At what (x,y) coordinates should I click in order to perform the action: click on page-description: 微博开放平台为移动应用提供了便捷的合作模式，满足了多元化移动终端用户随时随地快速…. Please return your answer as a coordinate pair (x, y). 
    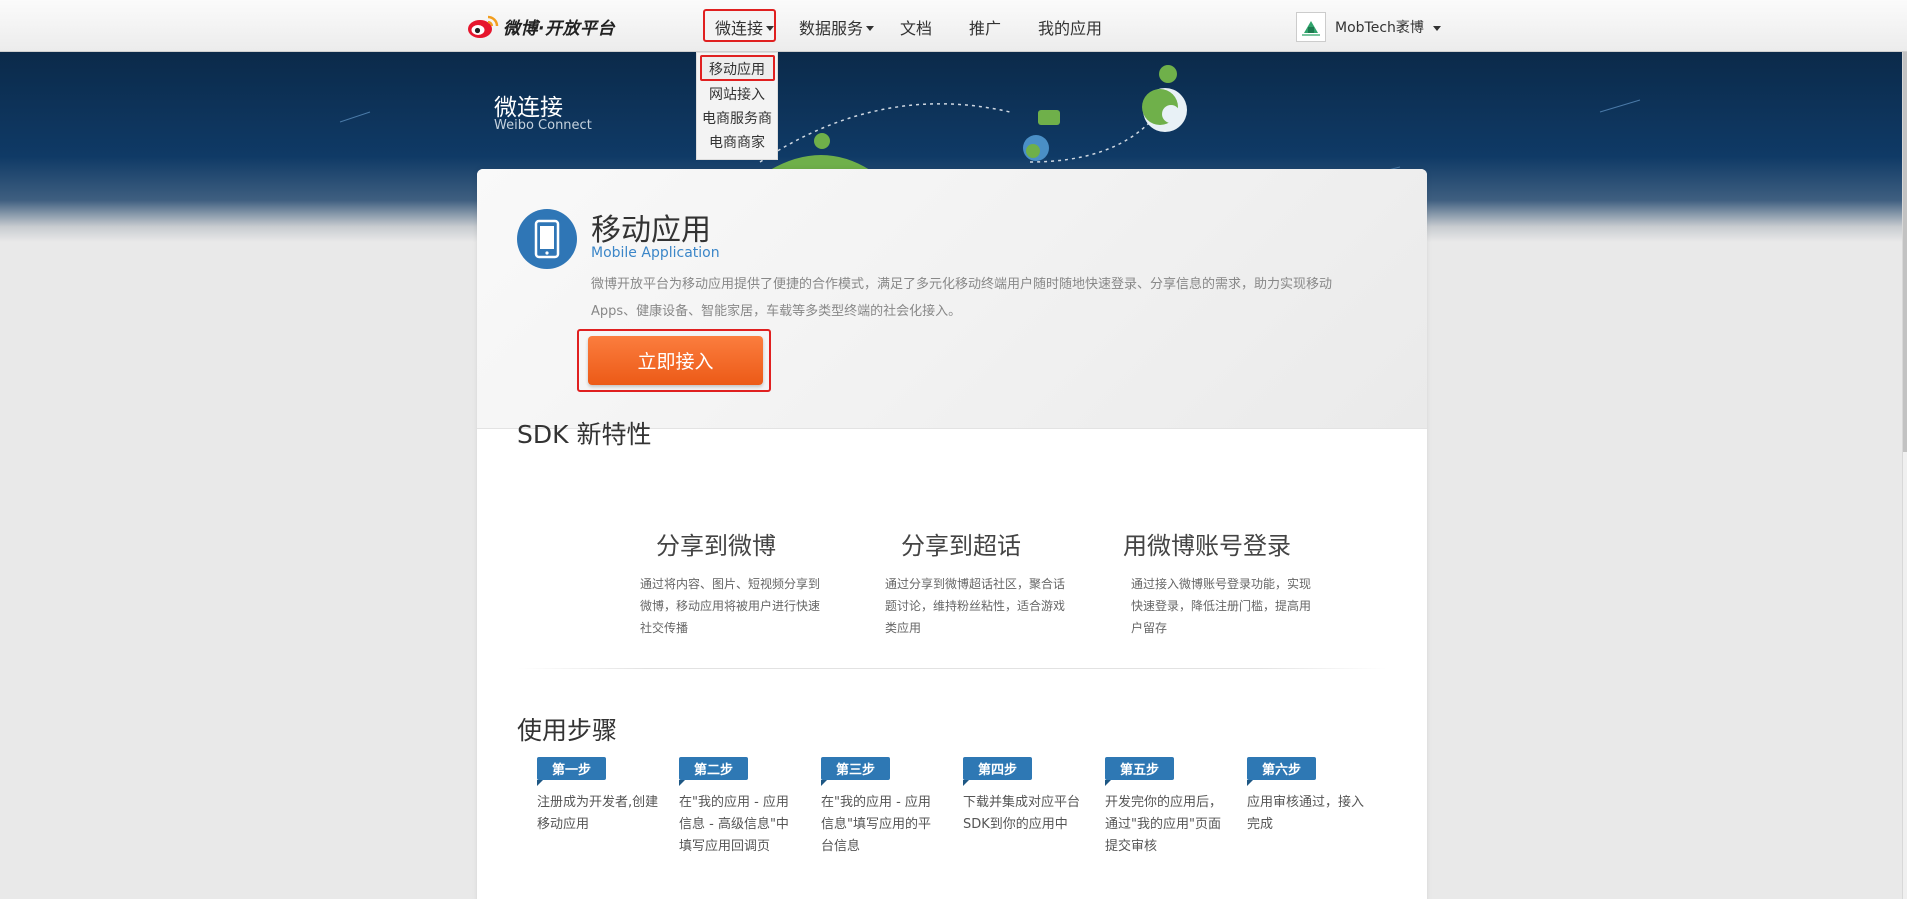
    Looking at the image, I should click on (962, 298).